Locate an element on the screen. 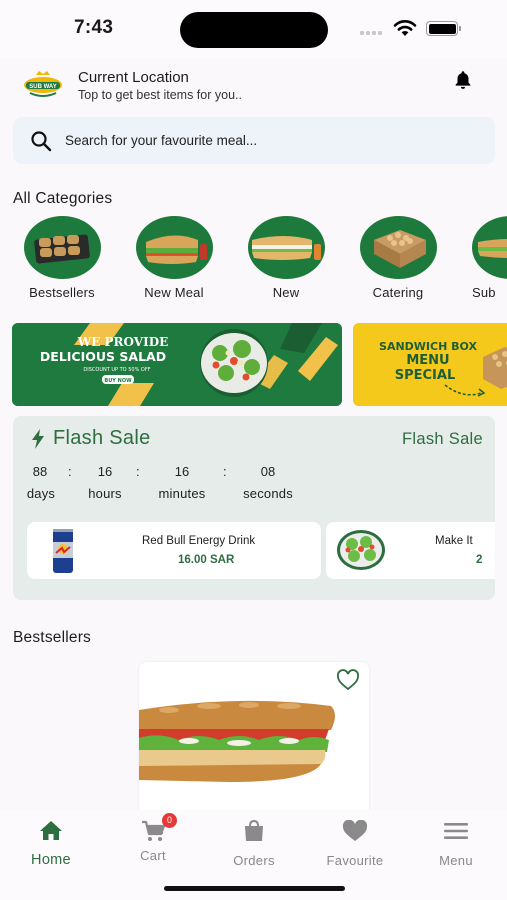  nav-orders: Orders is located at coordinates (254, 843).